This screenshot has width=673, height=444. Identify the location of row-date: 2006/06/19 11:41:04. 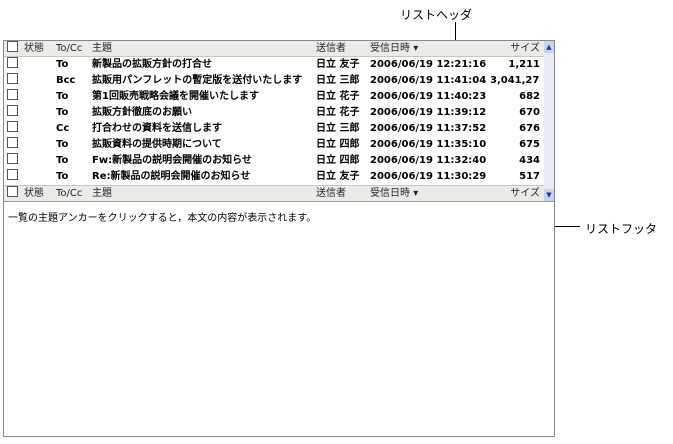
(428, 80).